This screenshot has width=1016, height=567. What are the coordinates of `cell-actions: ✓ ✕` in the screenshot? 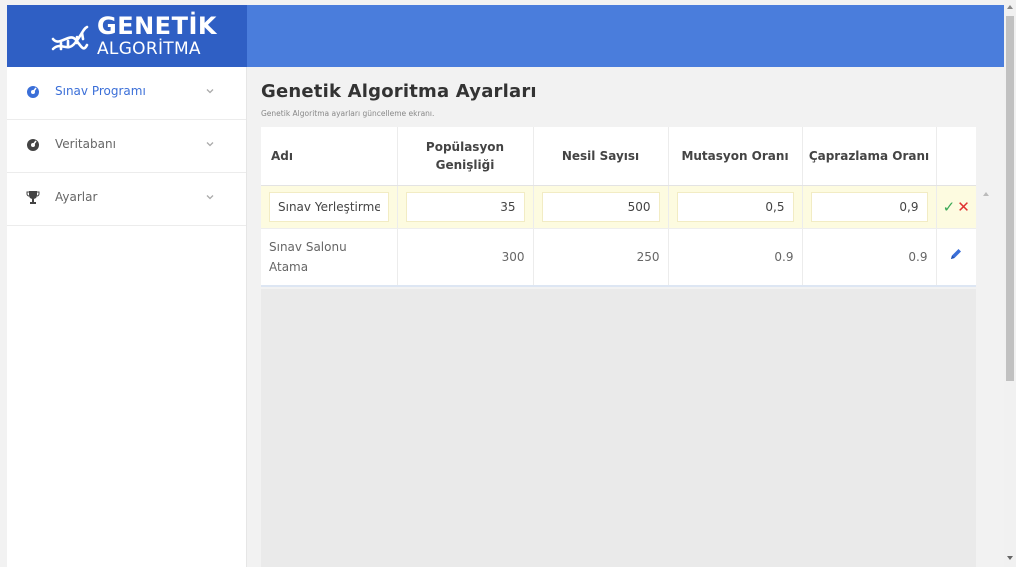 It's located at (956, 207).